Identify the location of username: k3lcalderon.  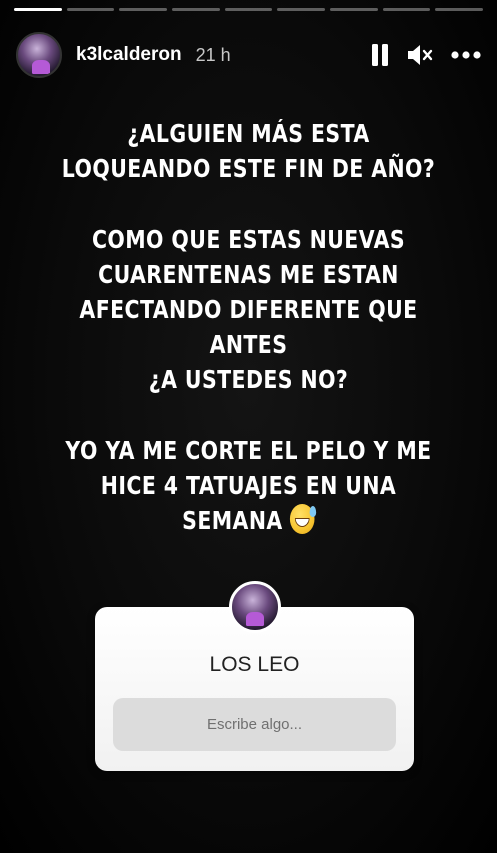
(129, 55).